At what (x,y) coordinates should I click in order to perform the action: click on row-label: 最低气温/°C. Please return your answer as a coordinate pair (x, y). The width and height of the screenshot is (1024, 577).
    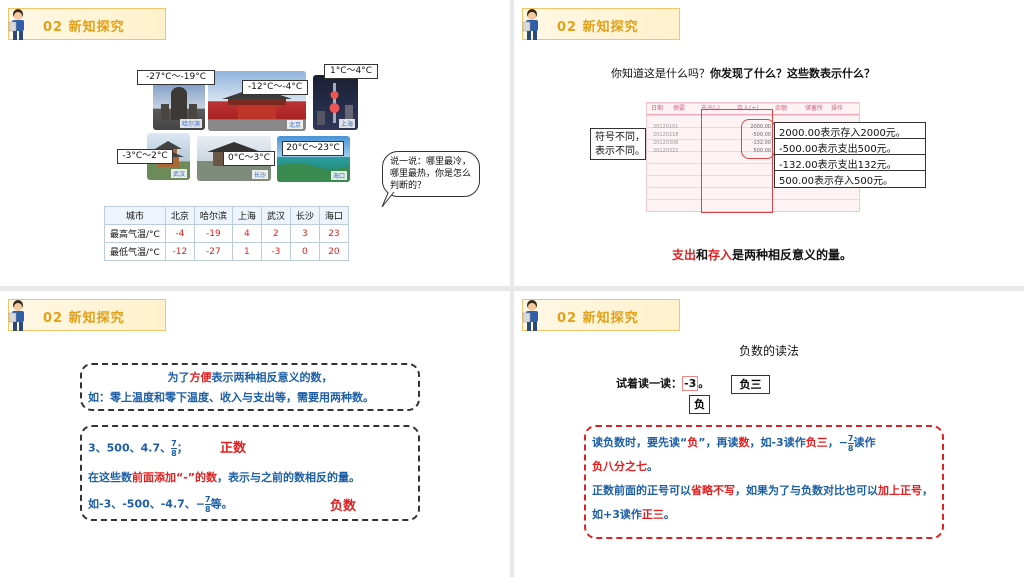
    Looking at the image, I should click on (135, 251).